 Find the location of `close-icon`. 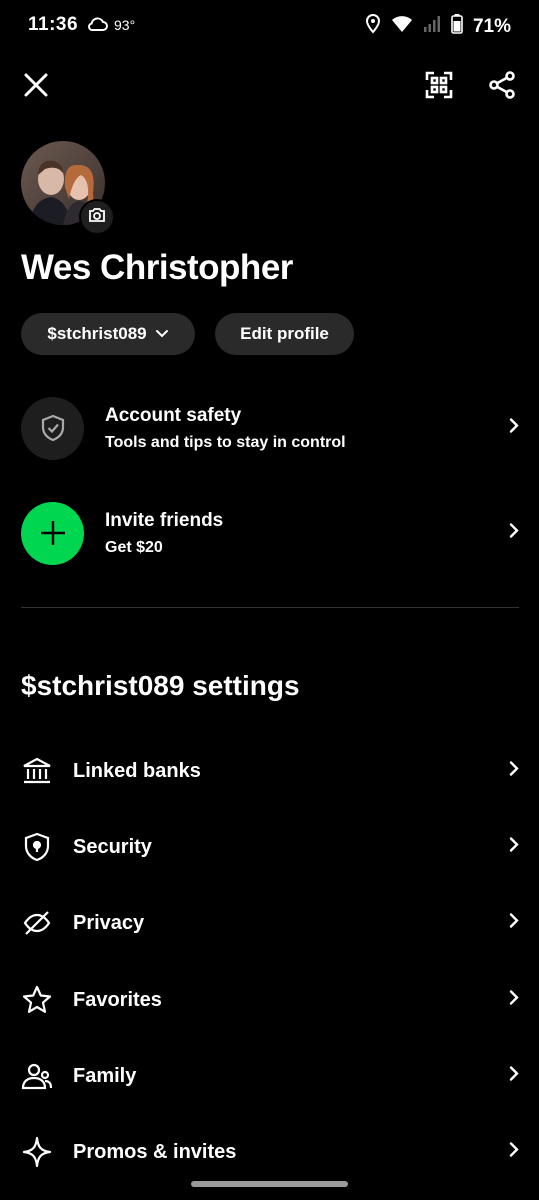

close-icon is located at coordinates (36, 87).